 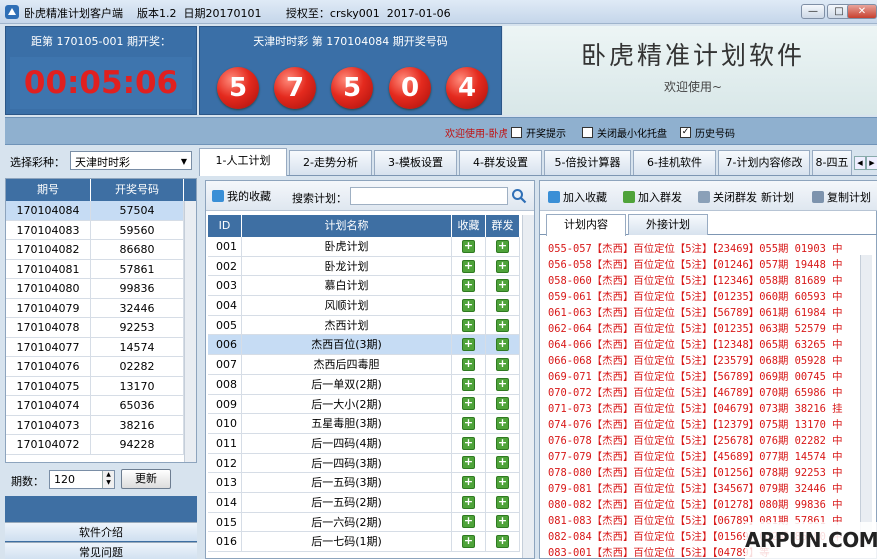 What do you see at coordinates (101, 531) in the screenshot?
I see `nav-item-software-intro: 软件介绍` at bounding box center [101, 531].